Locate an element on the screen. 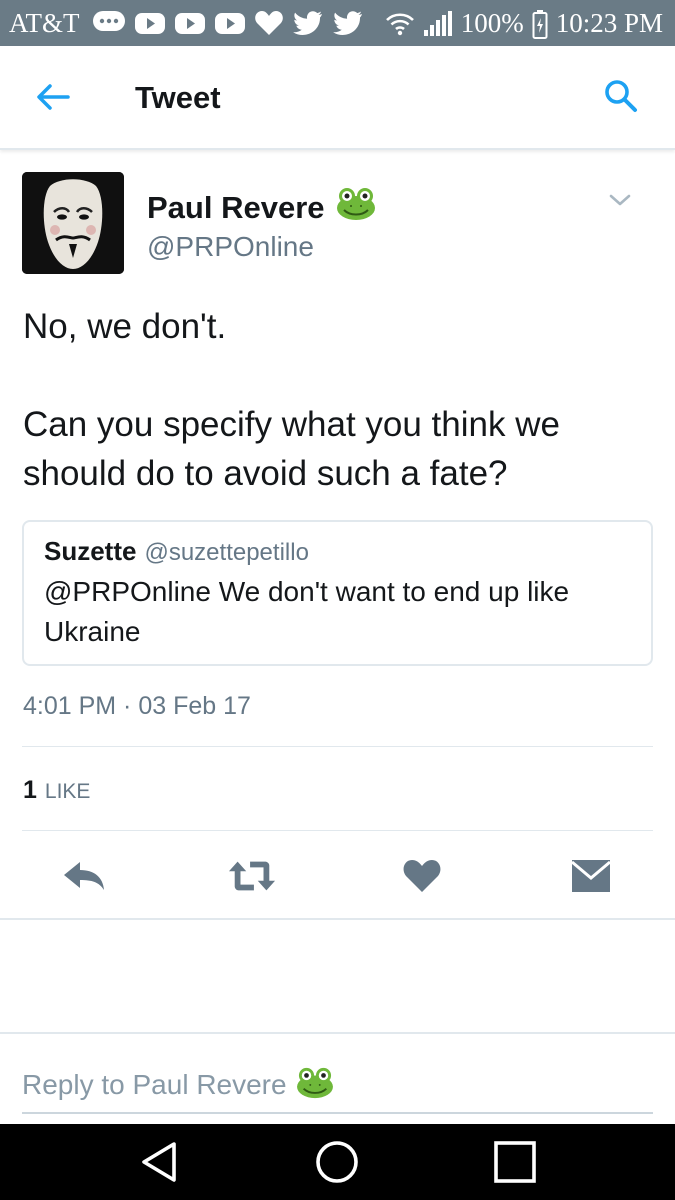 The width and height of the screenshot is (675, 1200). status-right: 100% 10:23 PM is located at coordinates (524, 23).